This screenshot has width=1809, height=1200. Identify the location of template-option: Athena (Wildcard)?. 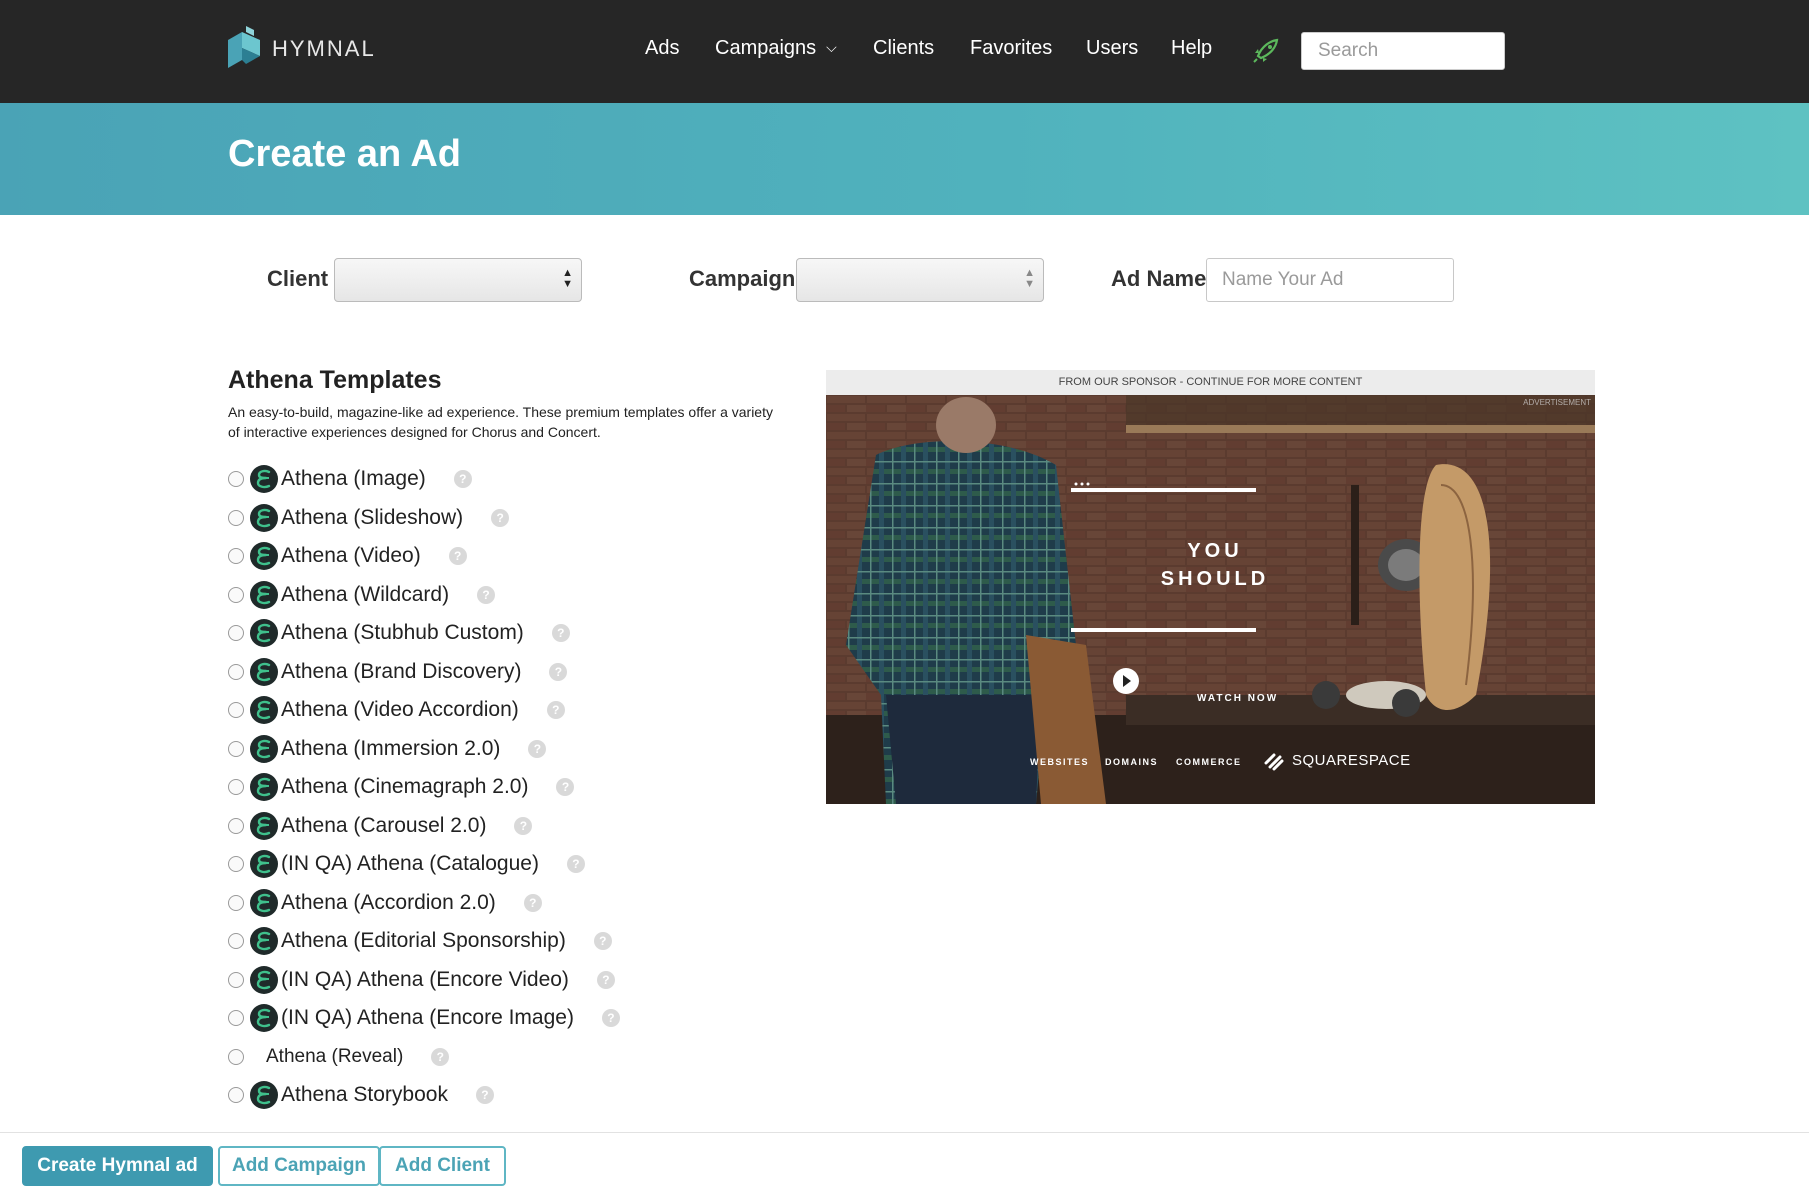
(424, 595).